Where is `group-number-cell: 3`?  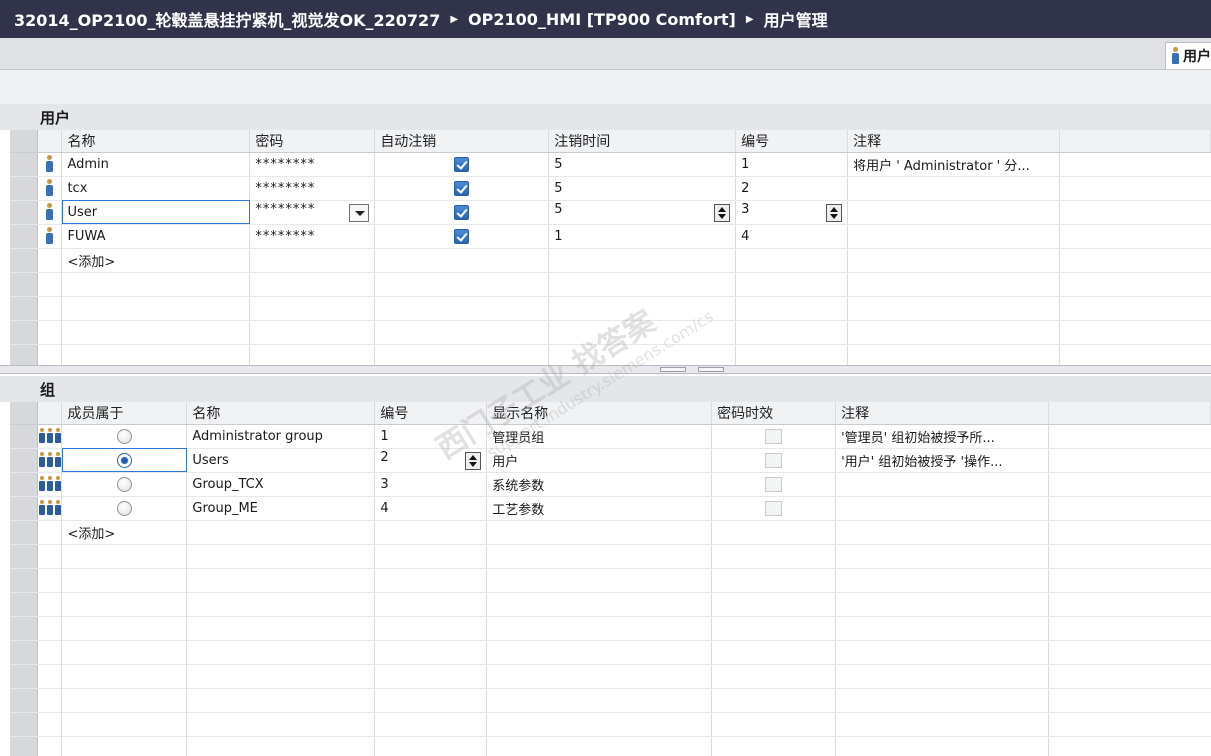 group-number-cell: 3 is located at coordinates (431, 484).